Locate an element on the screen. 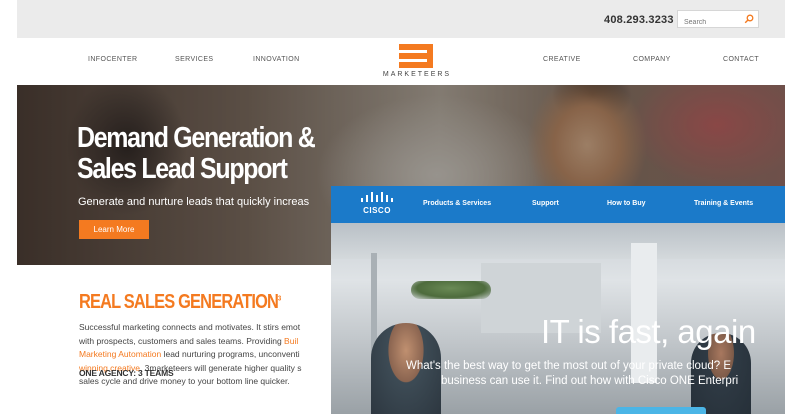 The width and height of the screenshot is (785, 414). agency-heading: ONE AGENCY: 3 TEAMS is located at coordinates (126, 373).